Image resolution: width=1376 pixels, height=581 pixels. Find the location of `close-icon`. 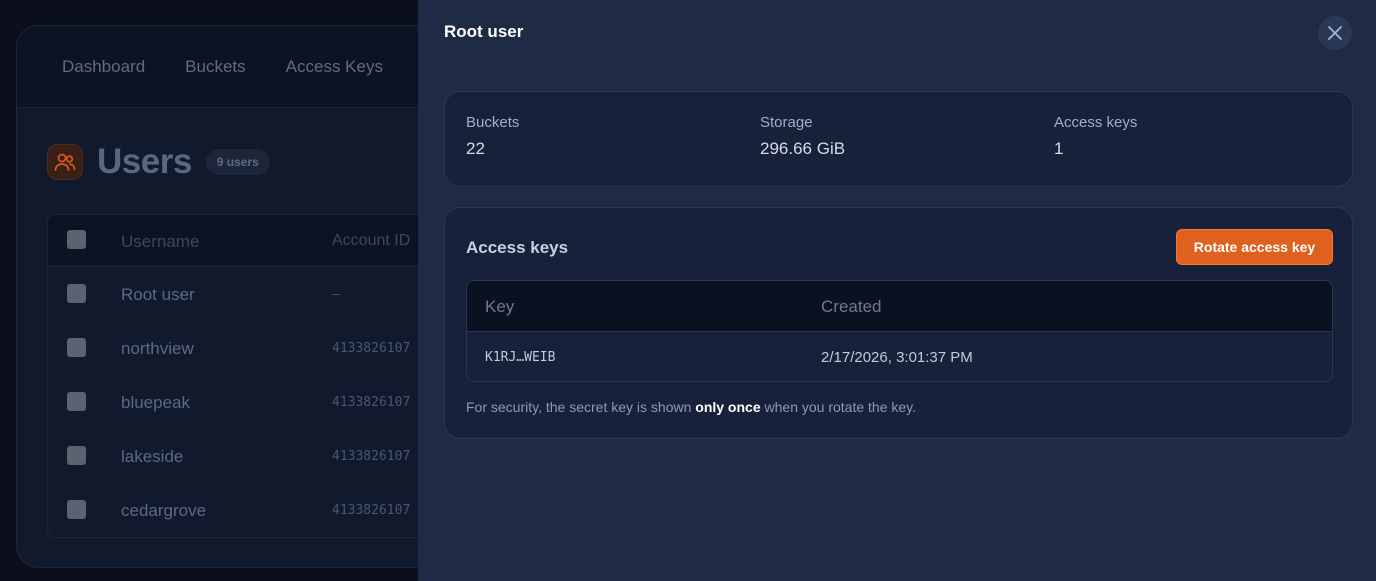

close-icon is located at coordinates (1335, 33).